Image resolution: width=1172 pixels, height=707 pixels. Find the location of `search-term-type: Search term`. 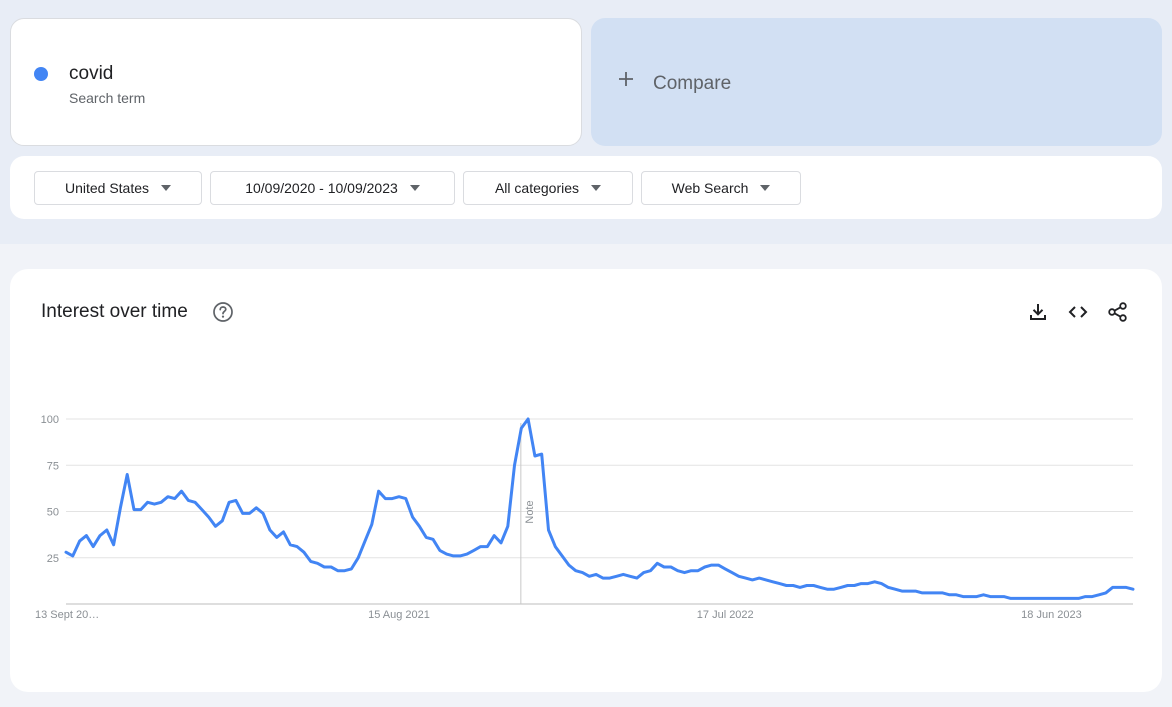

search-term-type: Search term is located at coordinates (107, 98).